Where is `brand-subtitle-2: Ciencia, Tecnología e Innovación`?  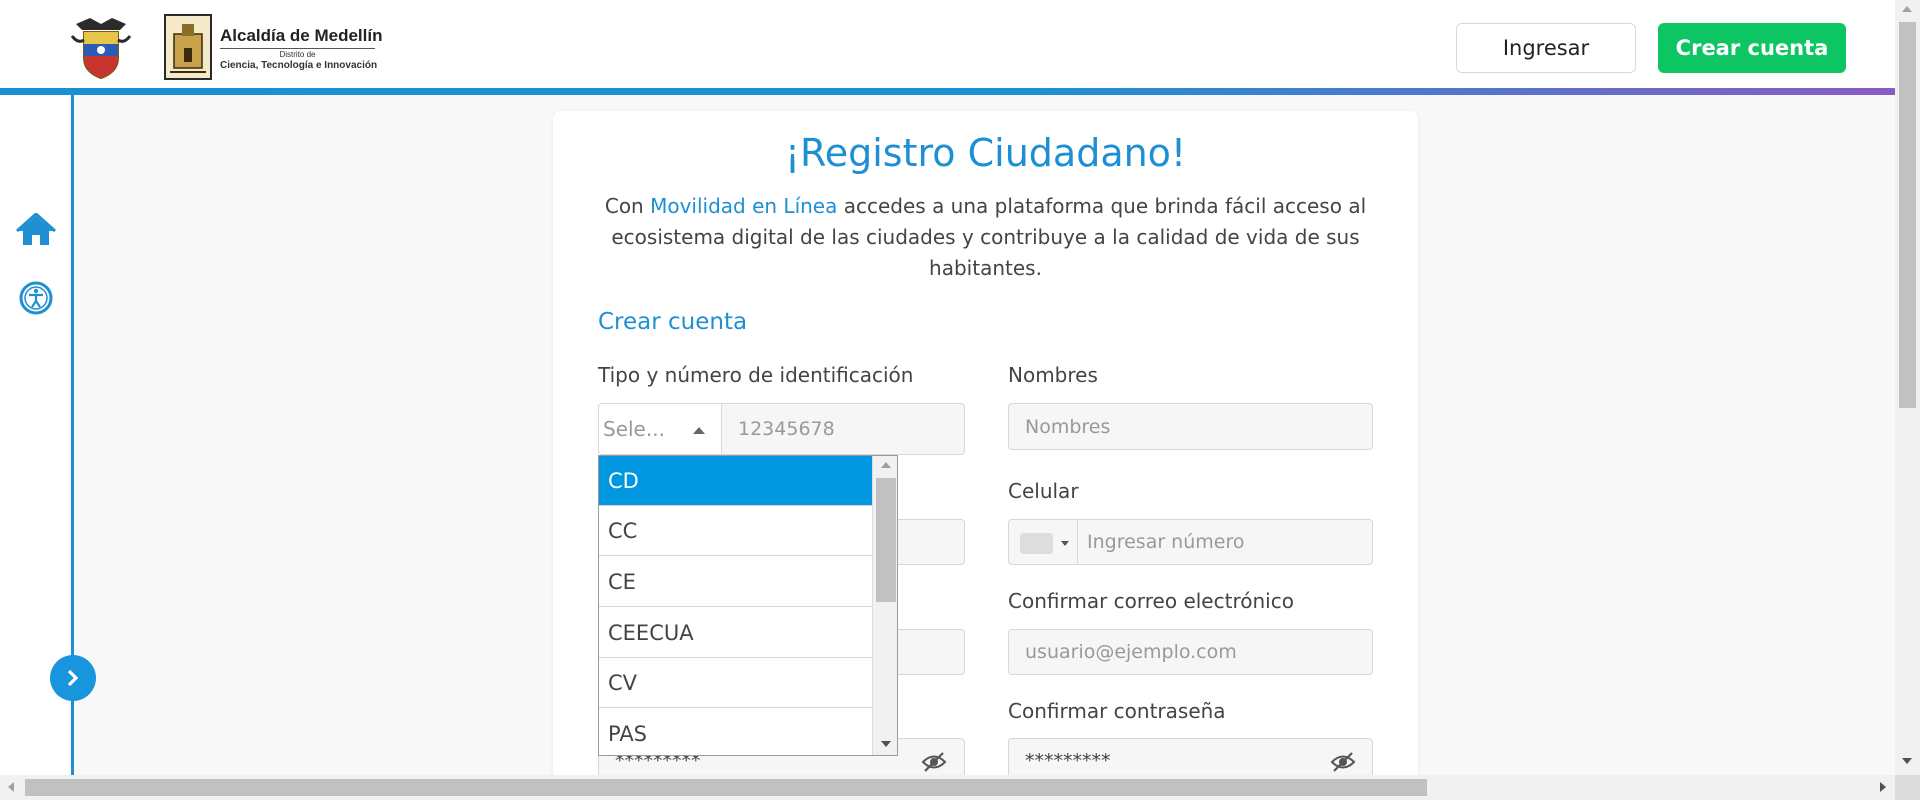 brand-subtitle-2: Ciencia, Tecnología e Innovación is located at coordinates (299, 65).